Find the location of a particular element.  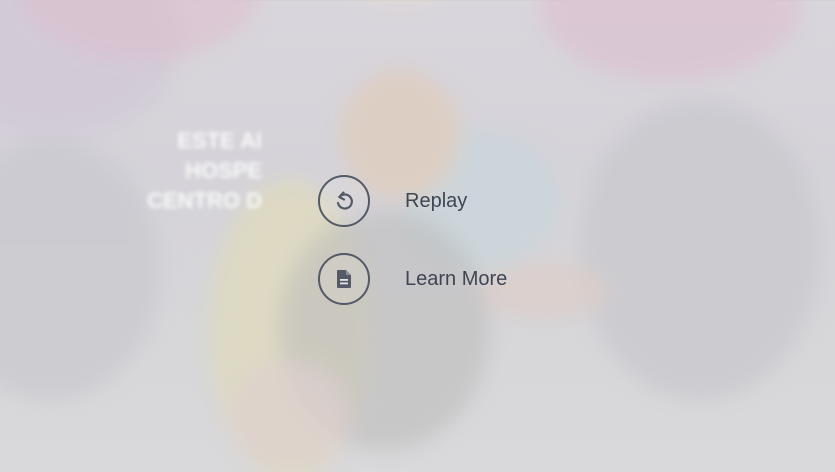

headline-line: HOSPE is located at coordinates (223, 170).